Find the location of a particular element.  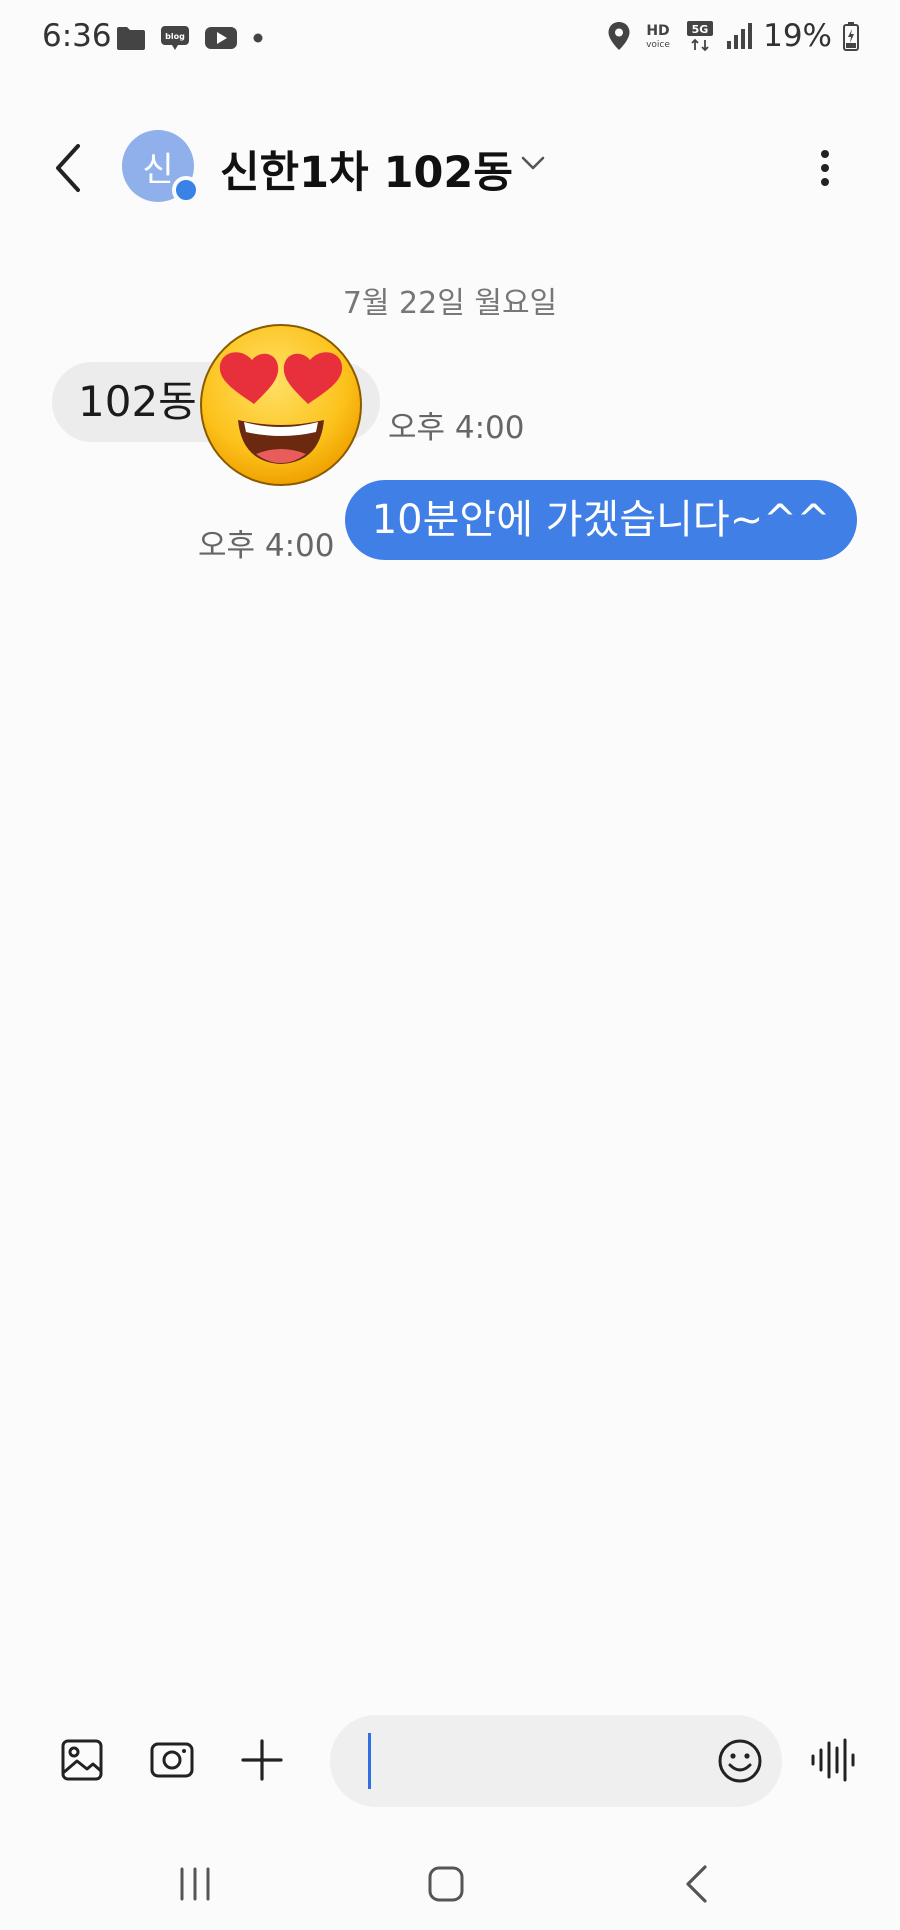

conversation-header: 신 신한1차 102동 is located at coordinates (450, 166).